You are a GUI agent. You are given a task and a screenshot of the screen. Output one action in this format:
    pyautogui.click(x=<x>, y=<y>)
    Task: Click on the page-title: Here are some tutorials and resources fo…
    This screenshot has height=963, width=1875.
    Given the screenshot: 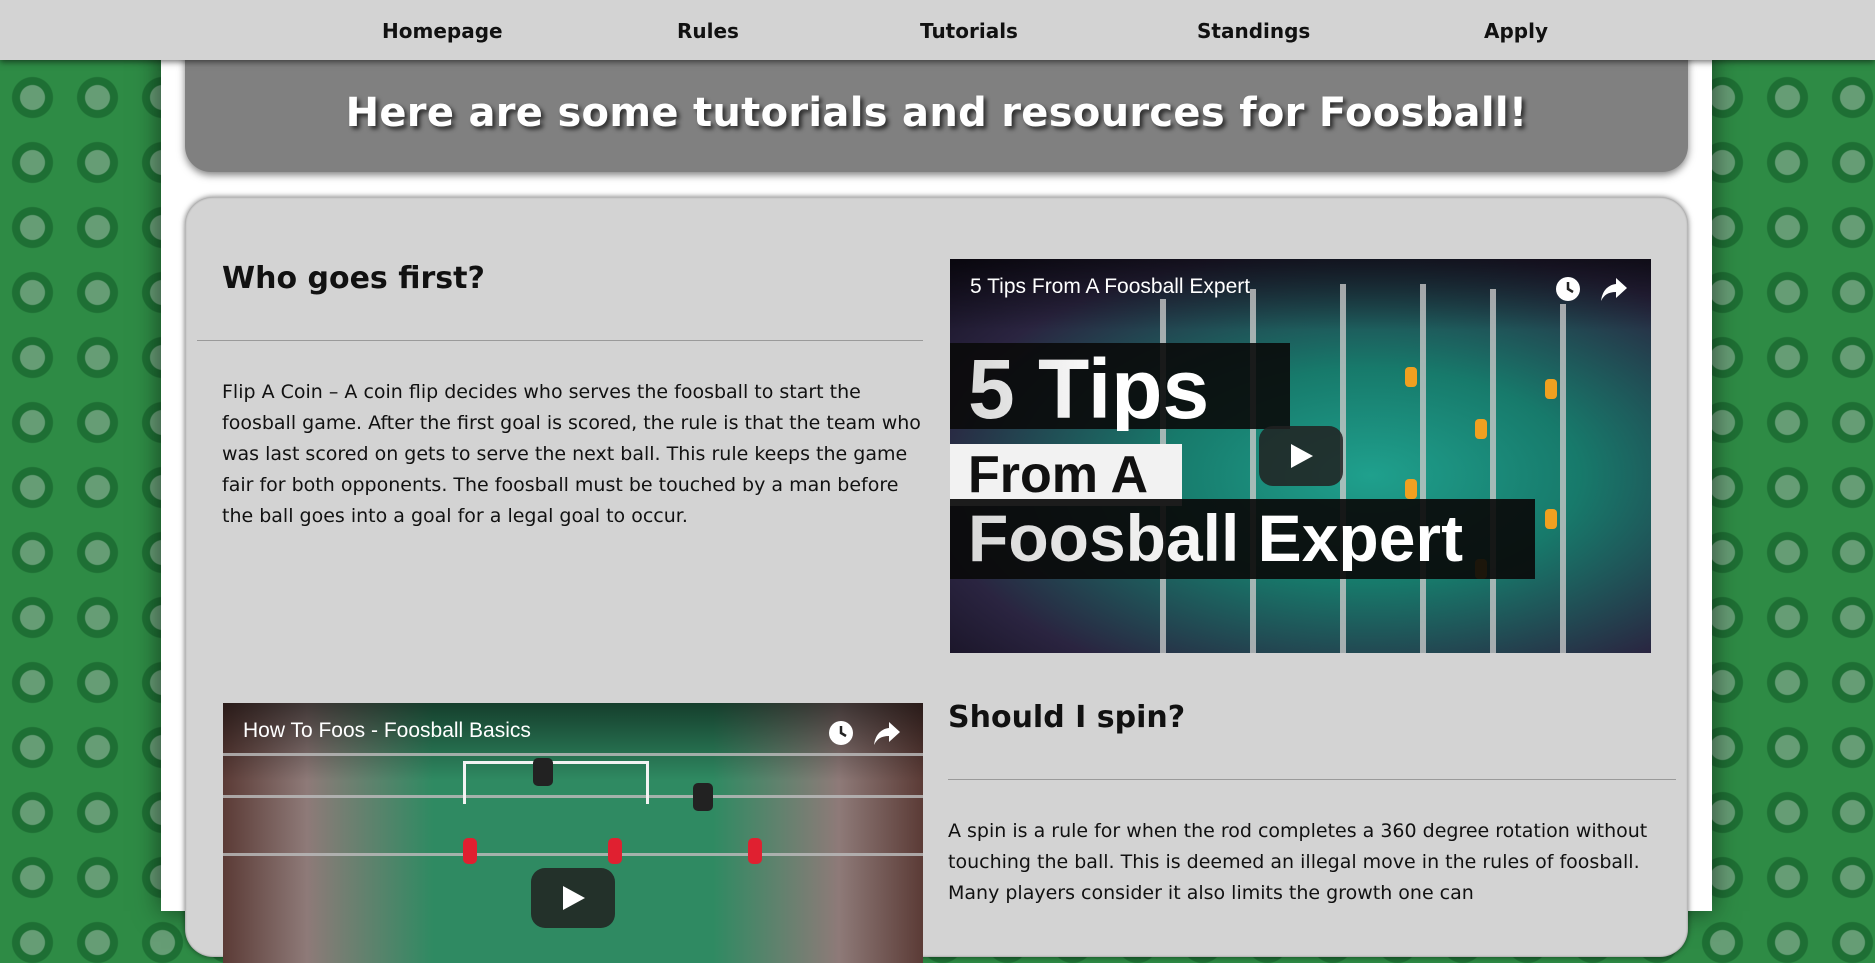 What is the action you would take?
    pyautogui.click(x=936, y=113)
    